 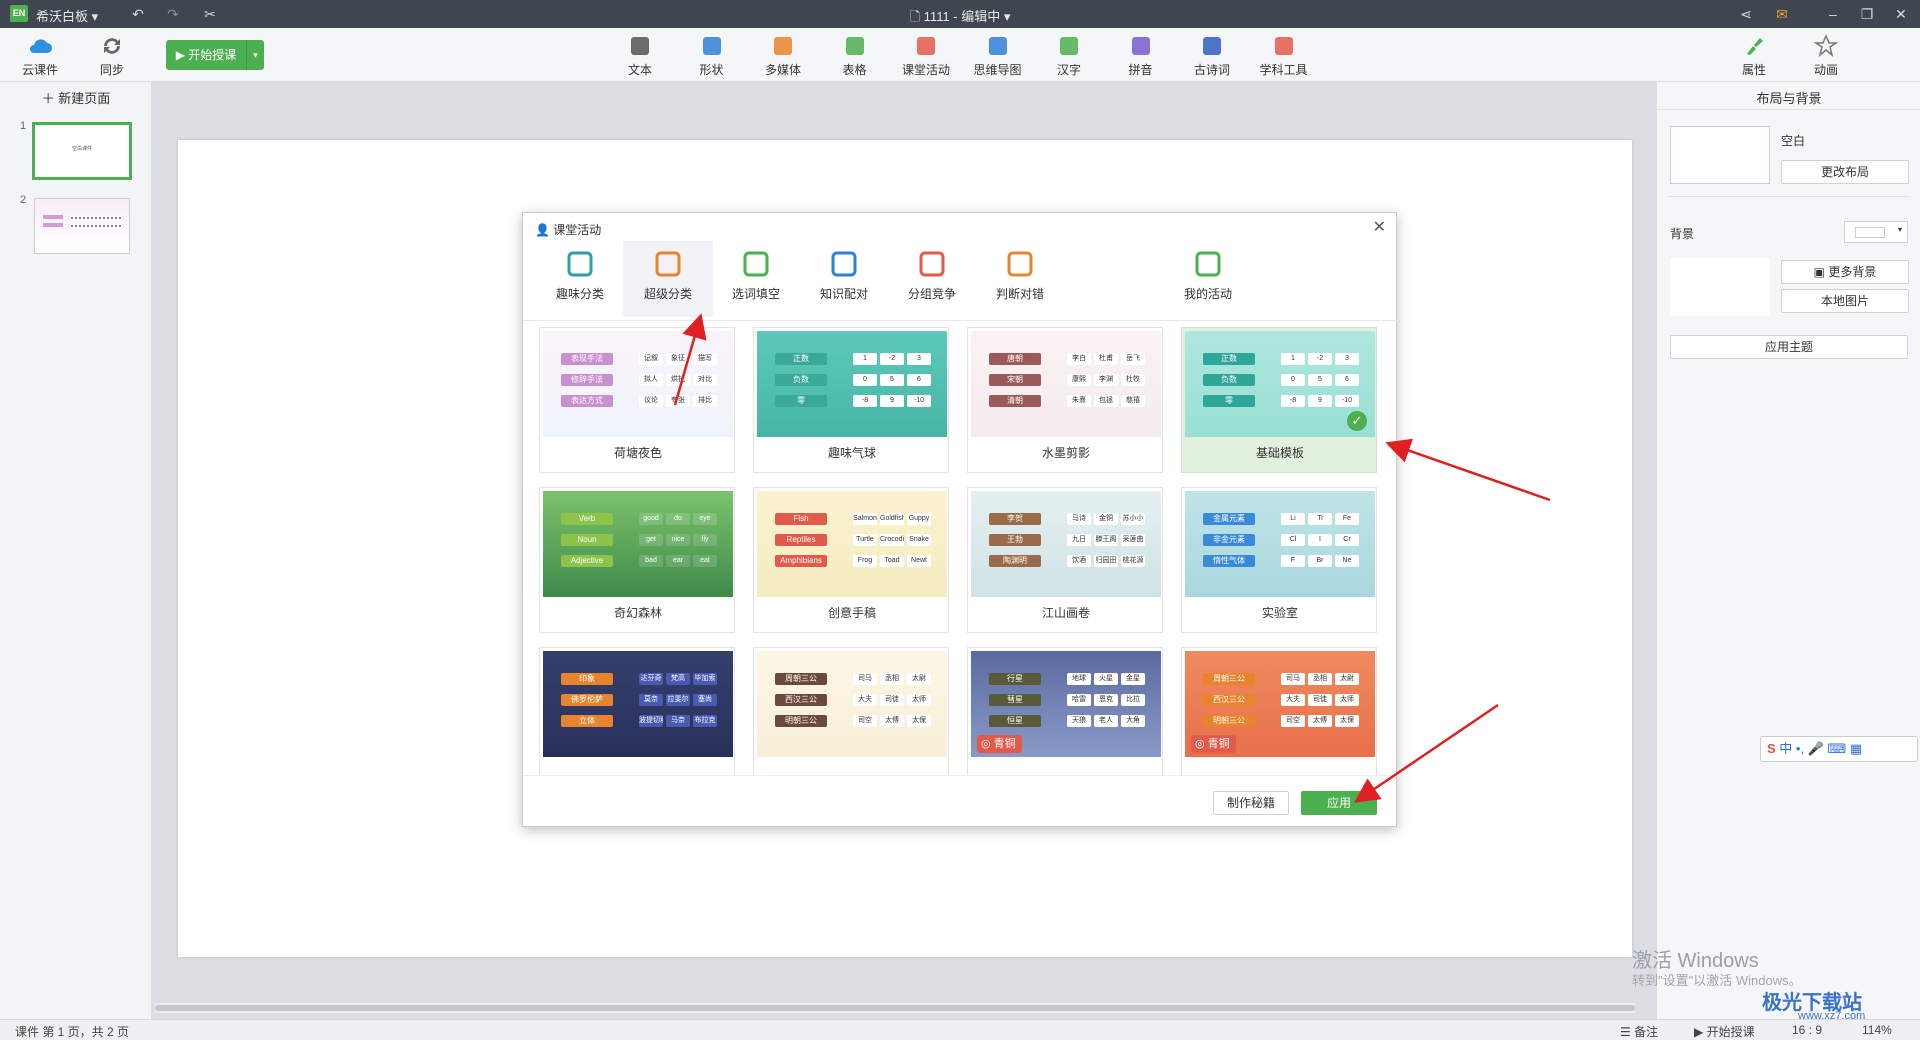 I want to click on shape-icon, so click(x=711, y=46).